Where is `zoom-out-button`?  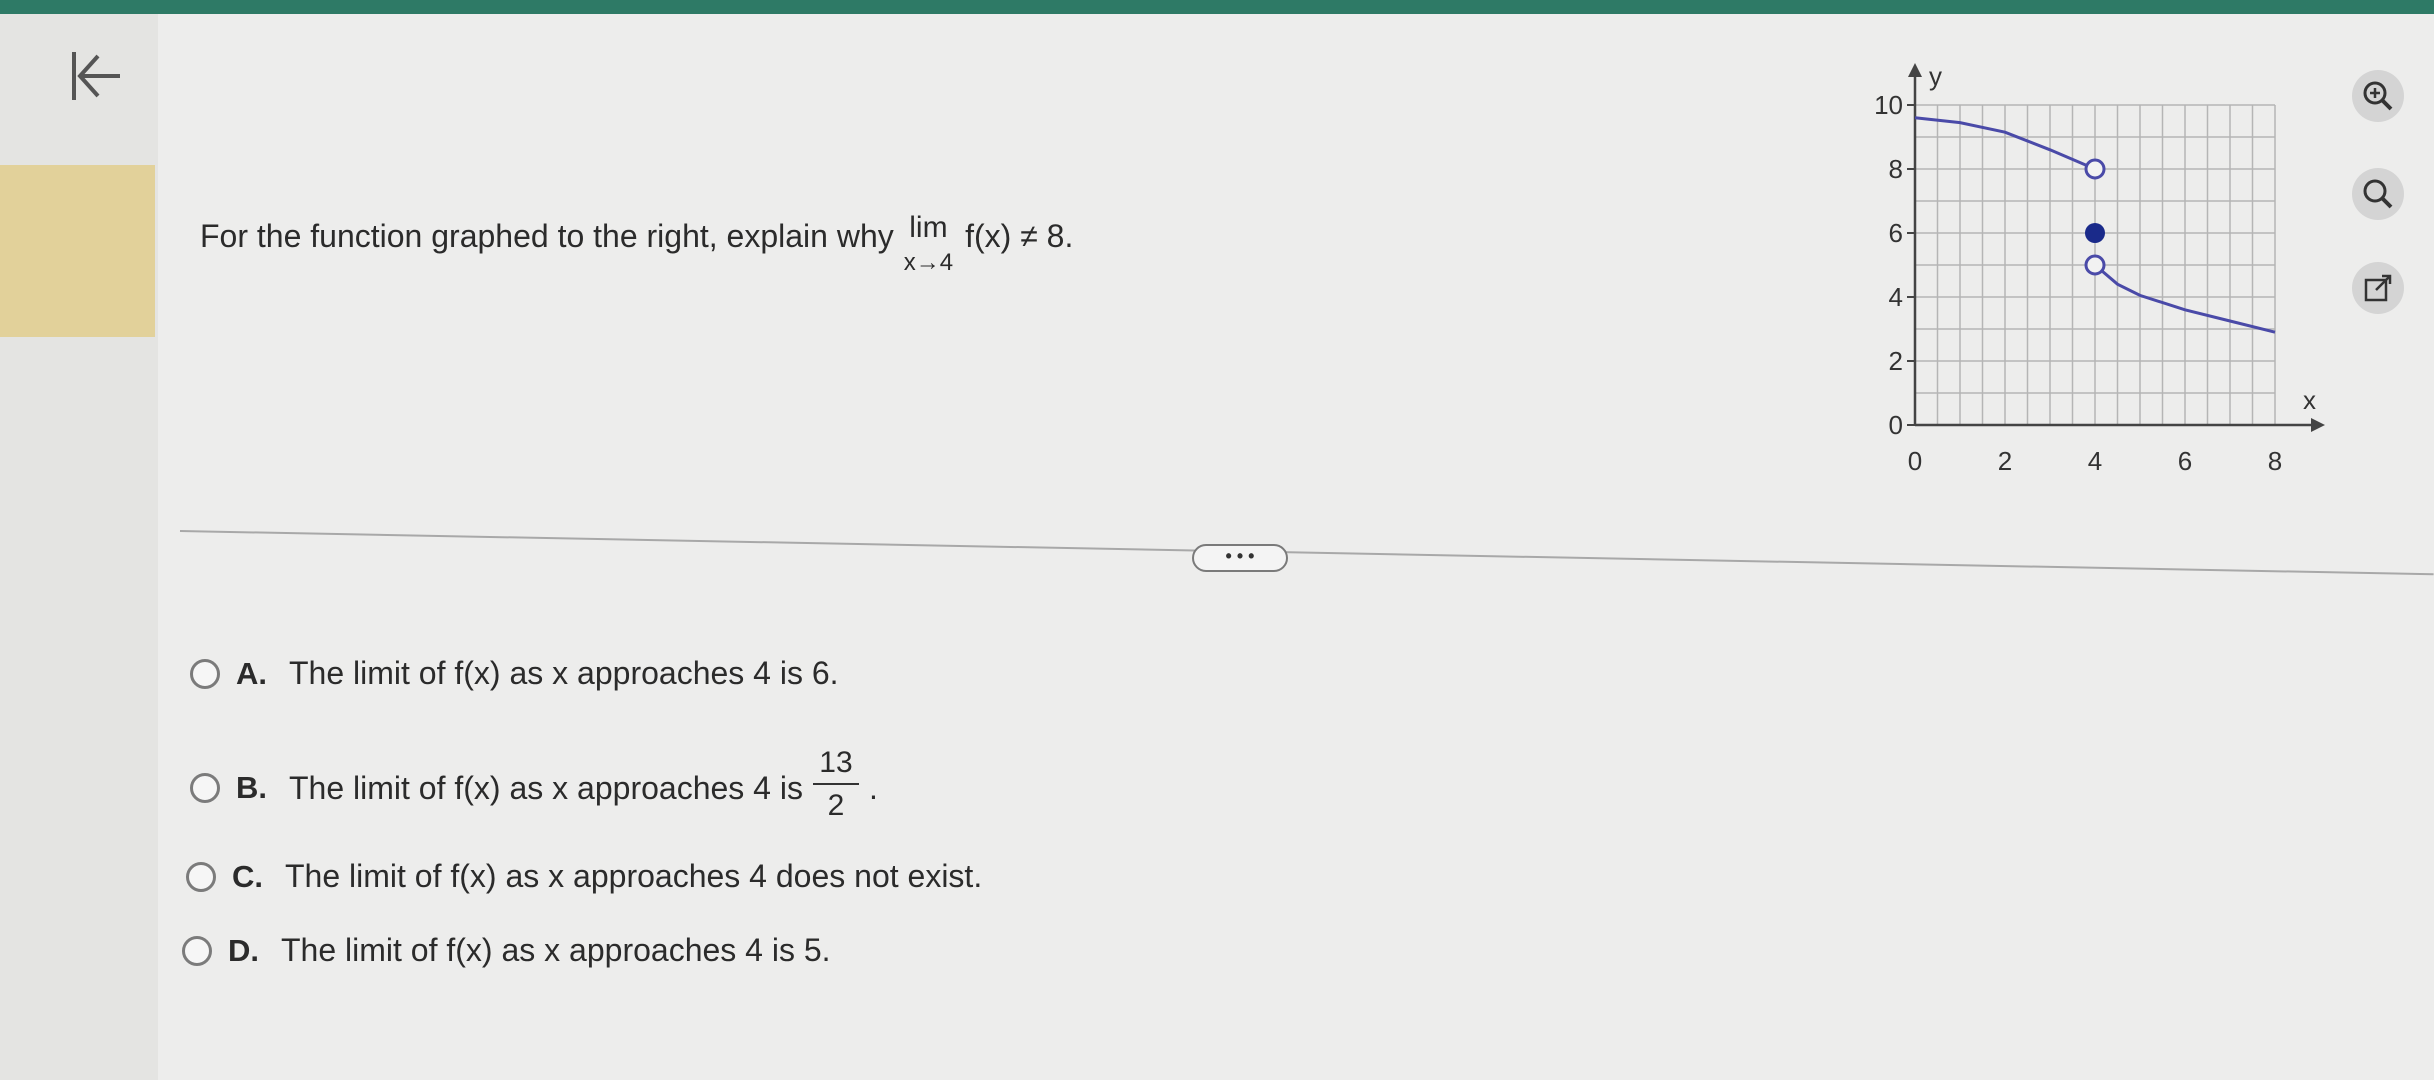 zoom-out-button is located at coordinates (2378, 194).